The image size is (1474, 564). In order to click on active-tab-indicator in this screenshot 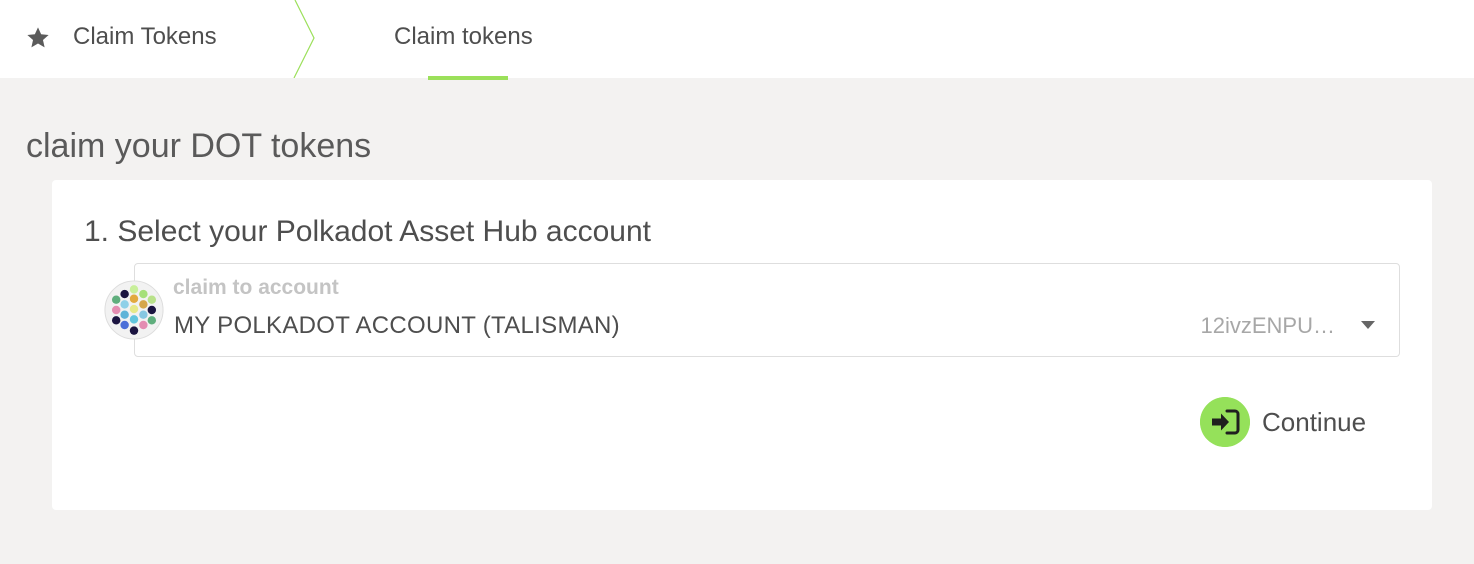, I will do `click(468, 78)`.